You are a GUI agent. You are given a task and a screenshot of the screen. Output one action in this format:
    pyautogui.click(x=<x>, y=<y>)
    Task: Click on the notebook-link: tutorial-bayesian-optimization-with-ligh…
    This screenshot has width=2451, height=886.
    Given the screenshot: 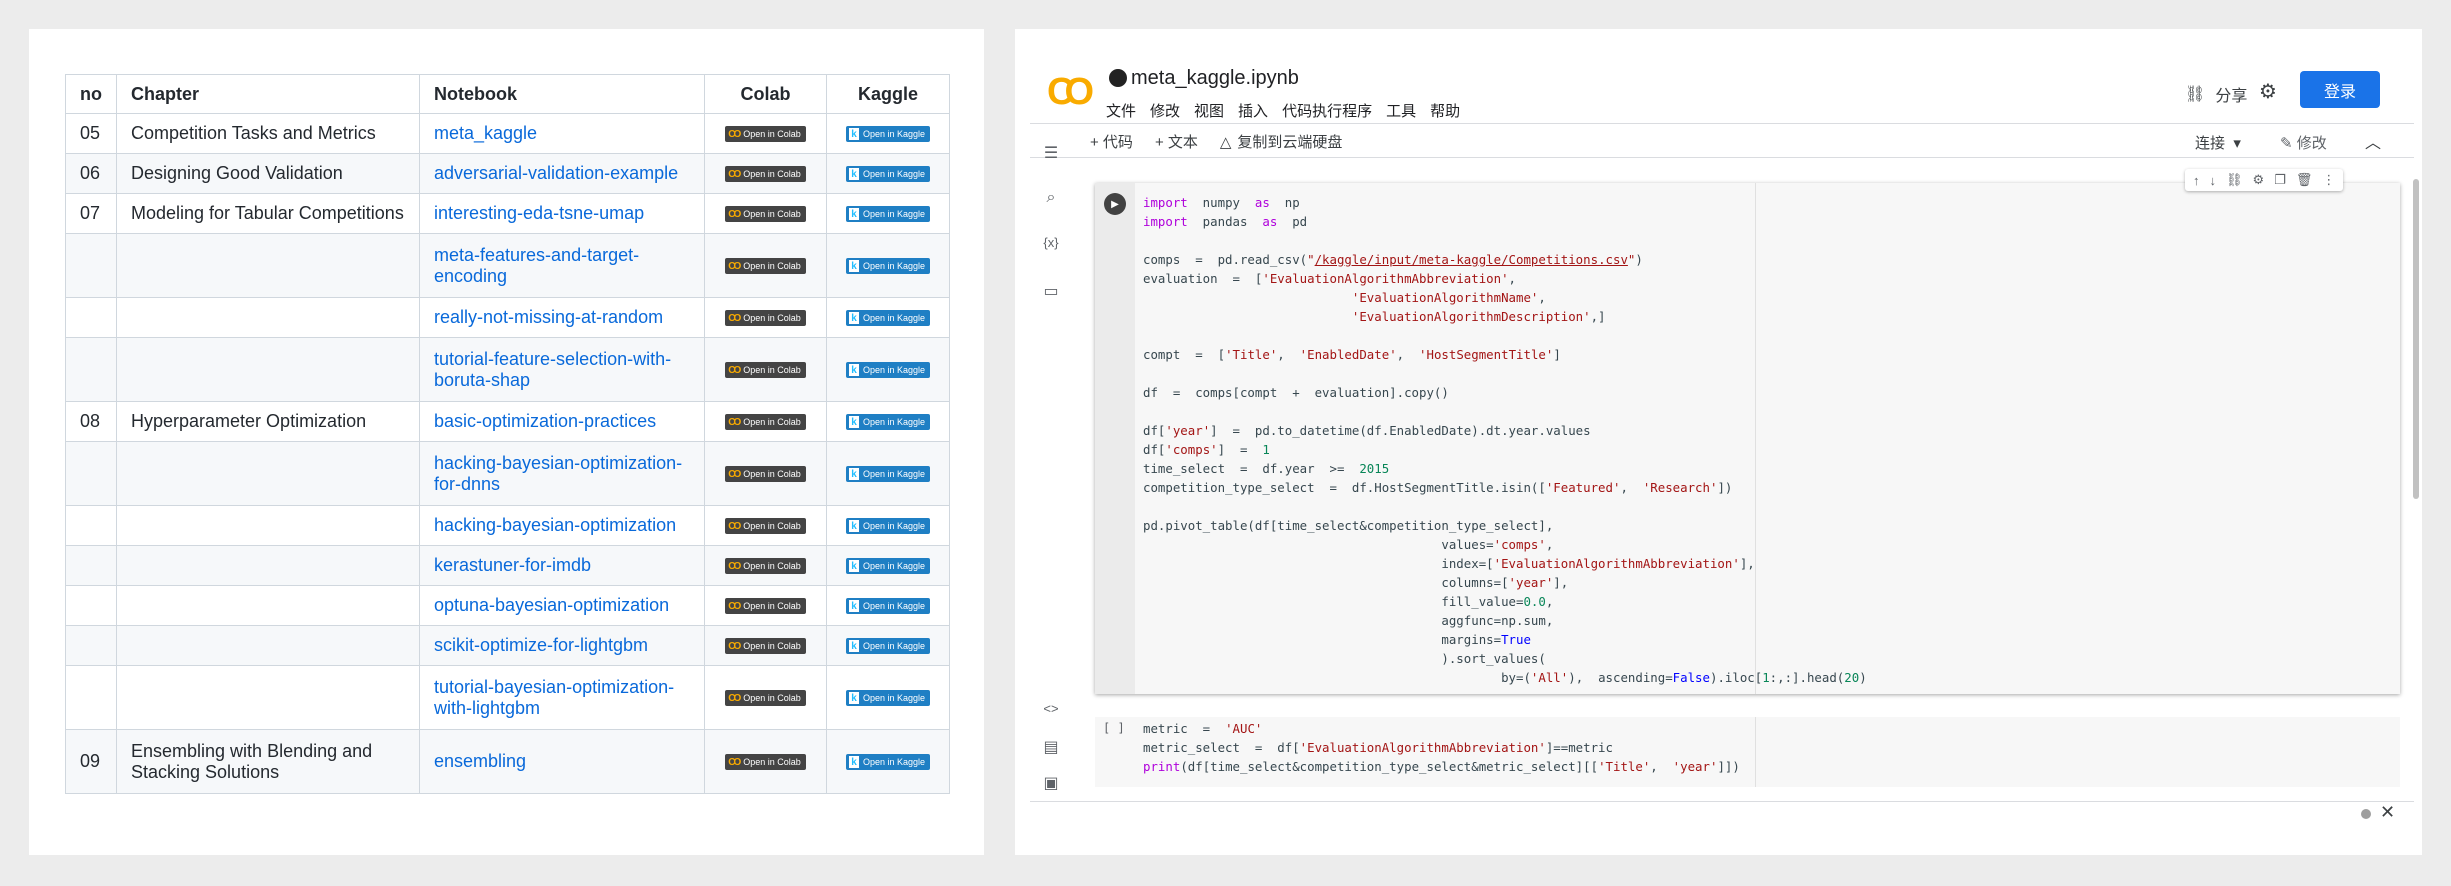 What is the action you would take?
    pyautogui.click(x=554, y=697)
    